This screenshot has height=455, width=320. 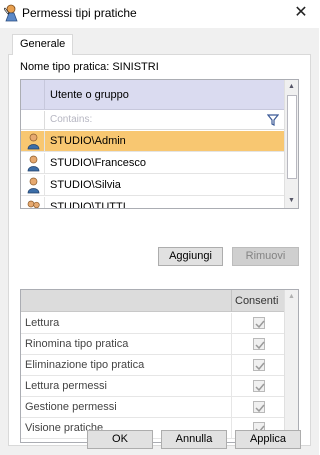 What do you see at coordinates (153, 344) in the screenshot?
I see `permission-row: Rinomina tipo pratica` at bounding box center [153, 344].